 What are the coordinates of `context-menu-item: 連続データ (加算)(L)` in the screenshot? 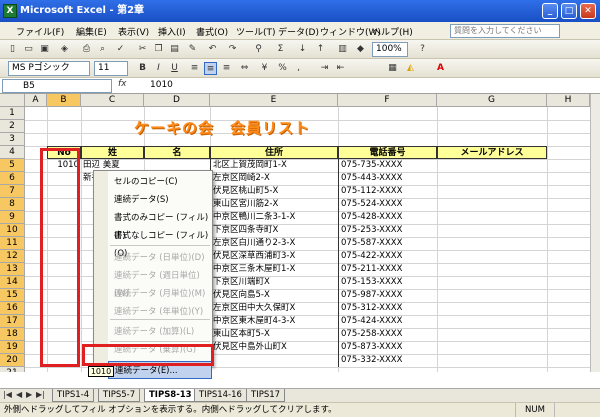 It's located at (160, 332).